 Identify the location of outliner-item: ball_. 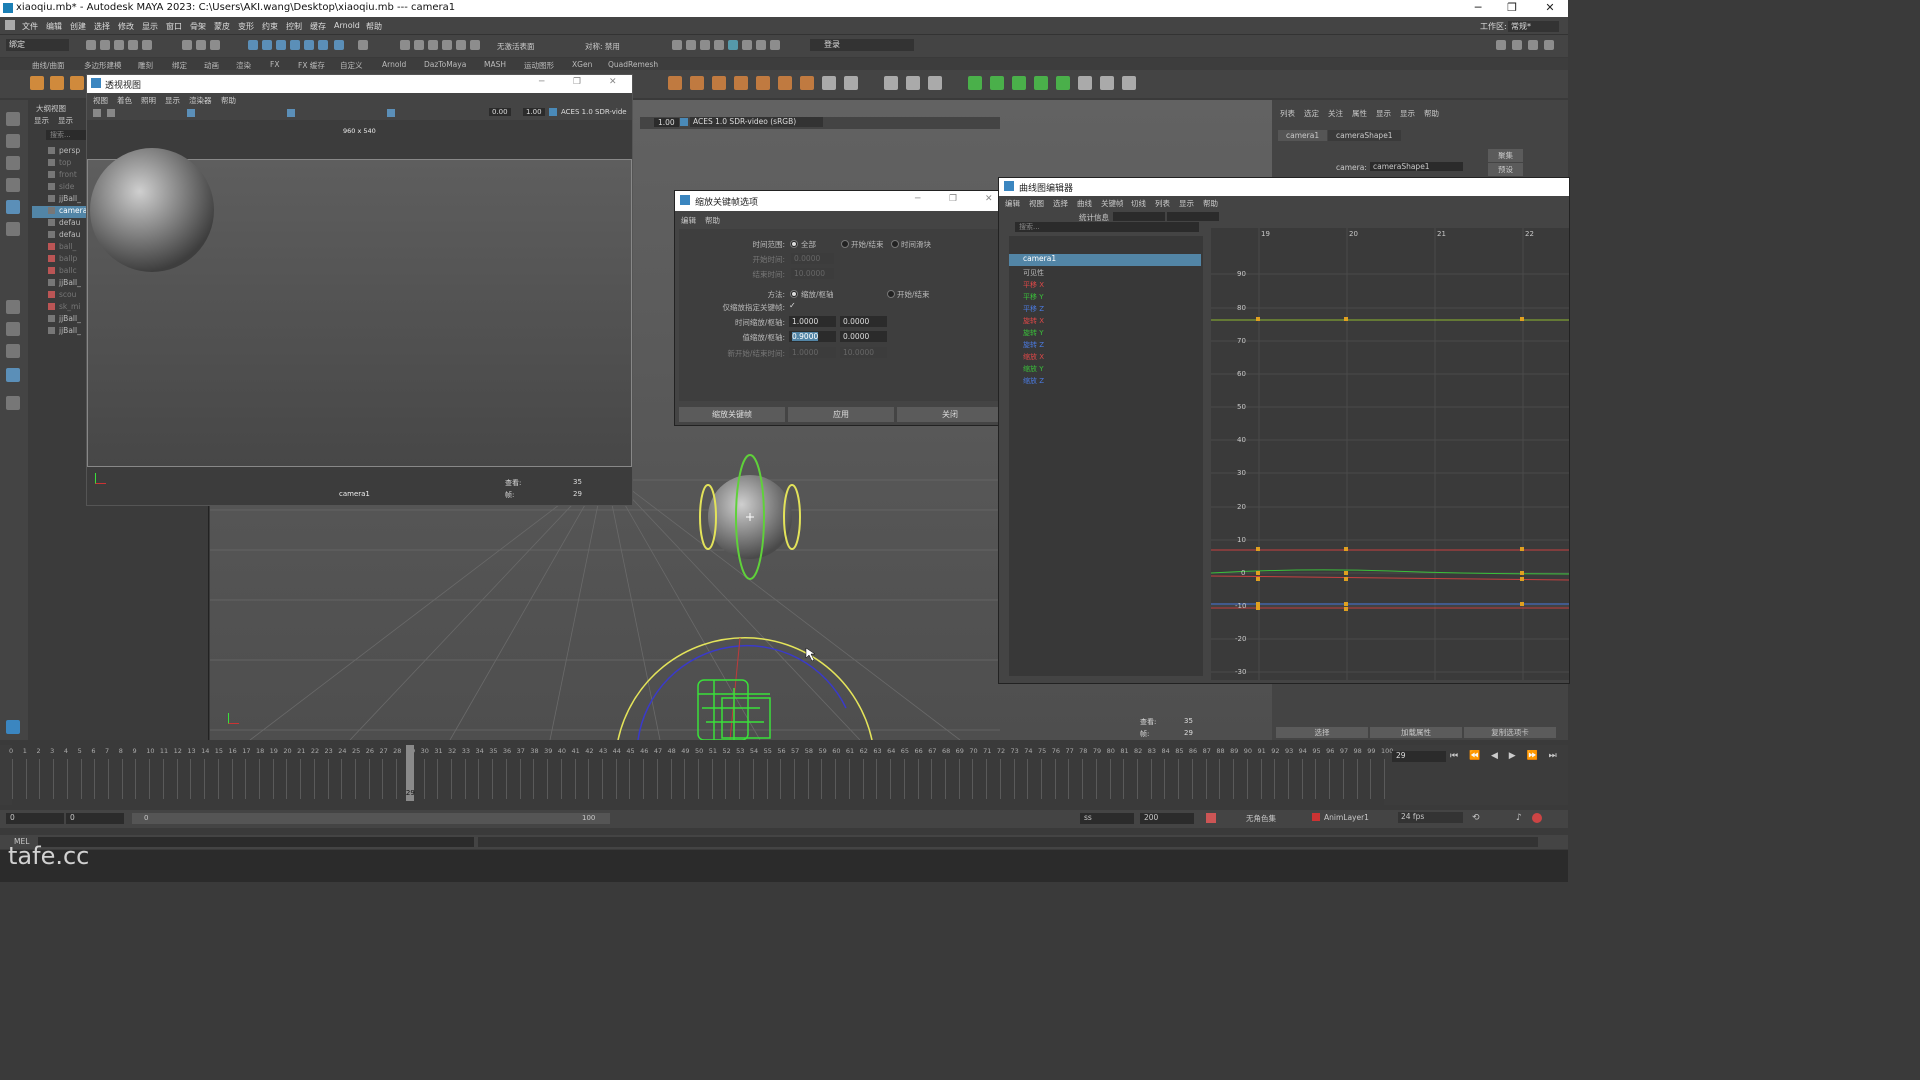
(62, 248).